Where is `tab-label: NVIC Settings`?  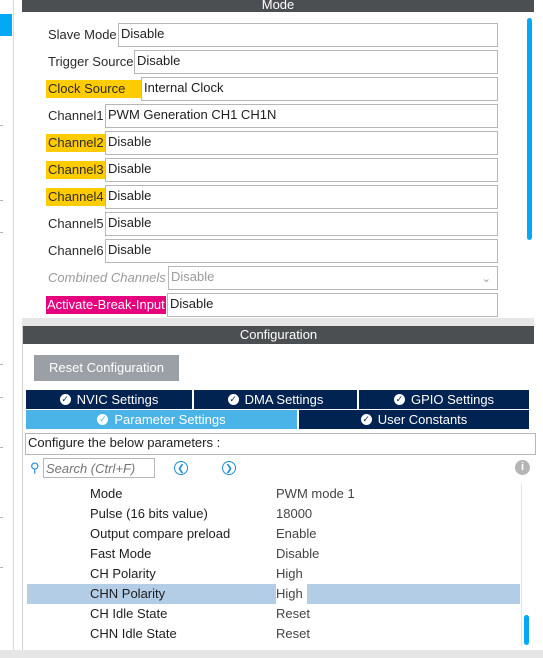 tab-label: NVIC Settings is located at coordinates (117, 399).